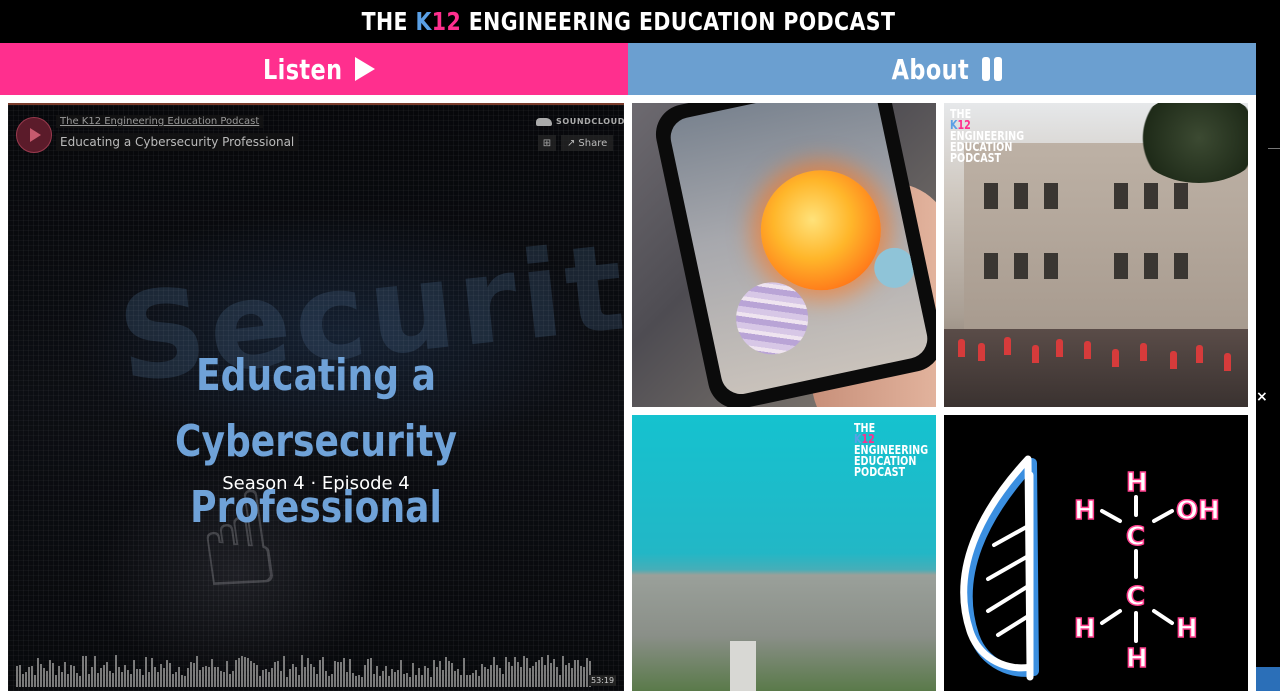  I want to click on soundcloud-logo: SOUNDCLOUD, so click(580, 121).